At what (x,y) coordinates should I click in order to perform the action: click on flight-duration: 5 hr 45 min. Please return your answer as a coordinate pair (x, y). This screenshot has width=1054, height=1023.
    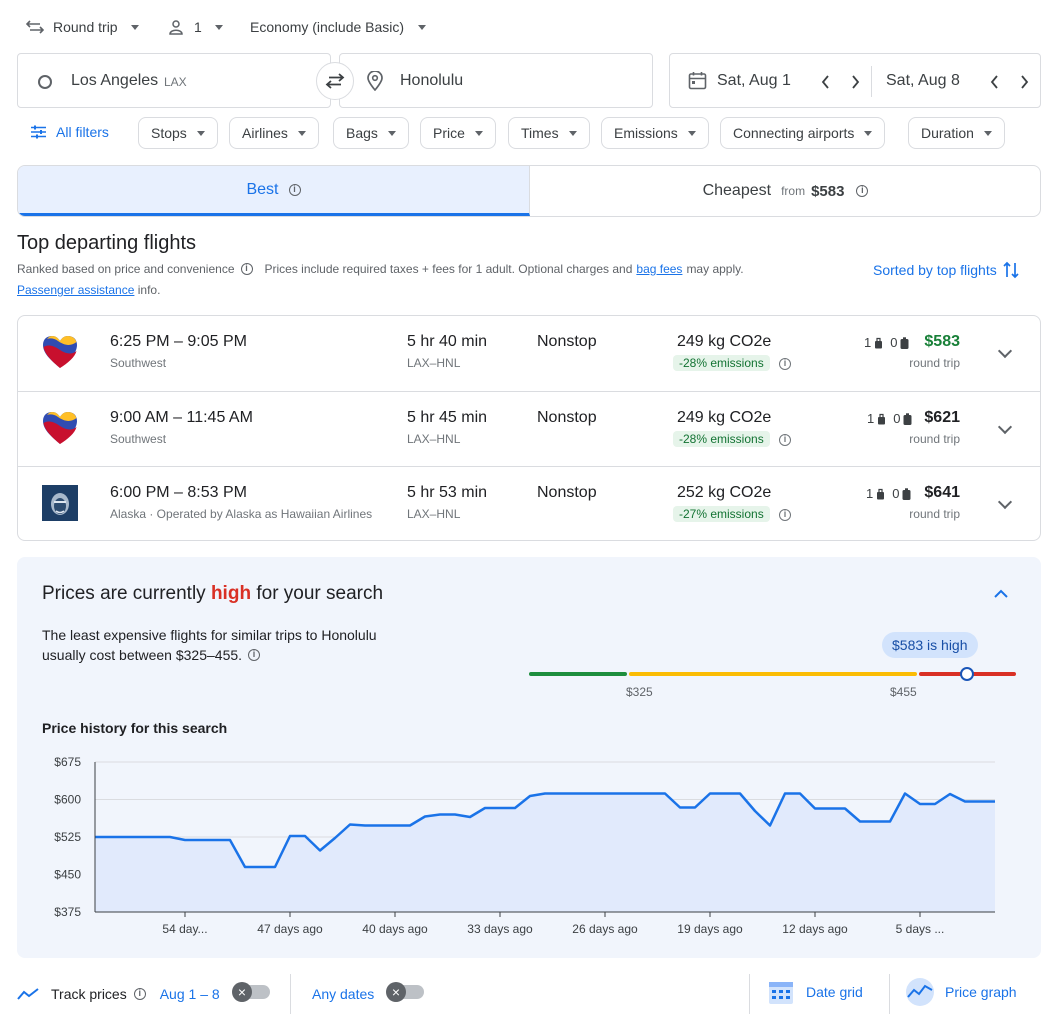
    Looking at the image, I should click on (447, 417).